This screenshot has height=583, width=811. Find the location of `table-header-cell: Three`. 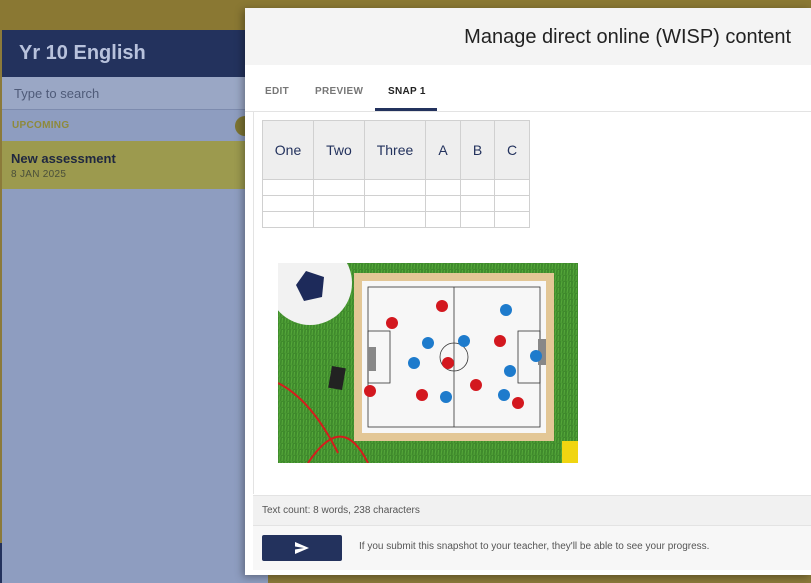

table-header-cell: Three is located at coordinates (395, 150).